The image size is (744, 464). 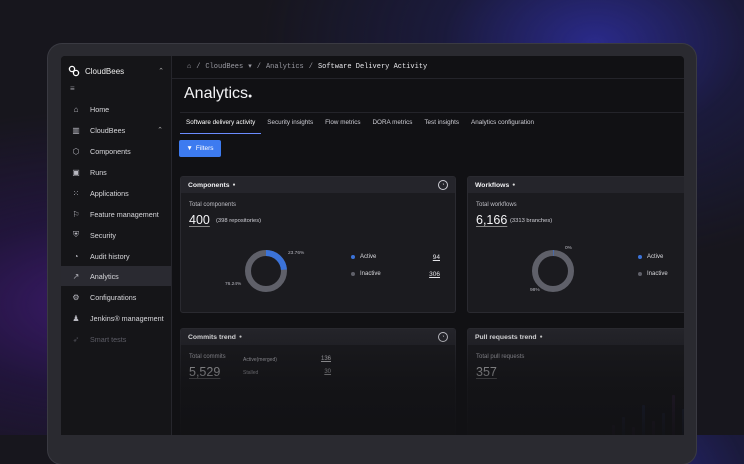 What do you see at coordinates (318, 337) in the screenshot?
I see `commits-trend-card-header: Commits trend ● ◔` at bounding box center [318, 337].